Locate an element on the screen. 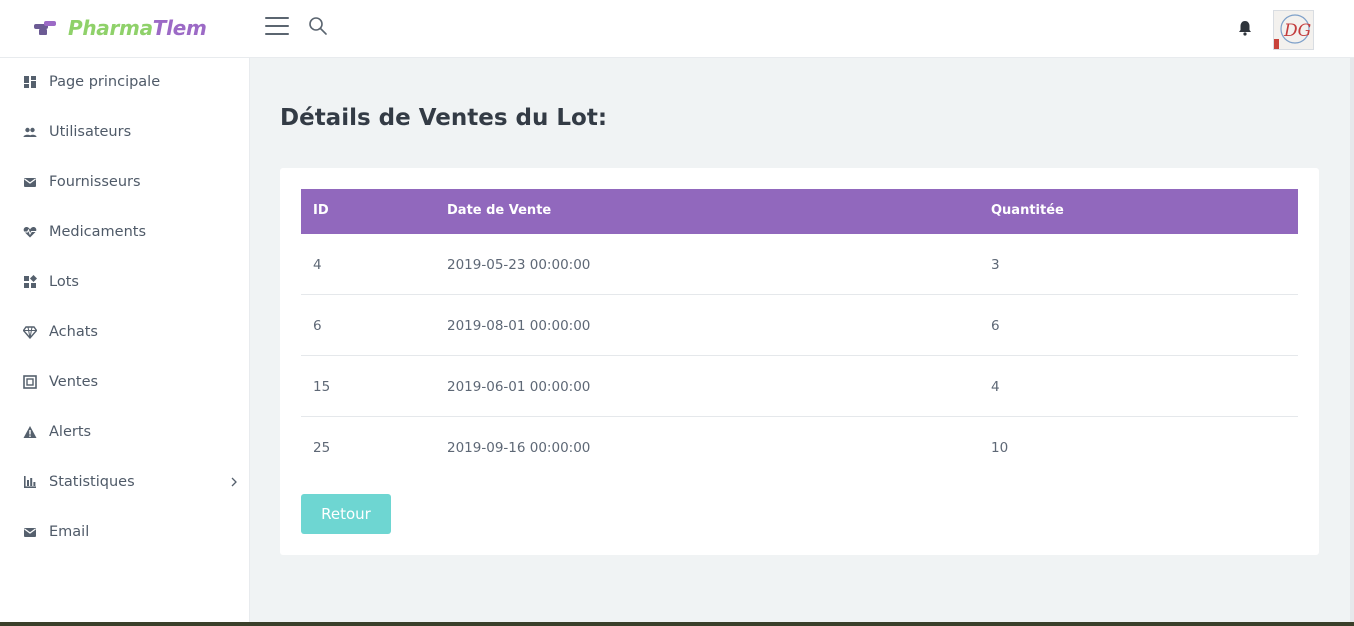 The image size is (1354, 626). svg-text: DG is located at coordinates (1297, 31).